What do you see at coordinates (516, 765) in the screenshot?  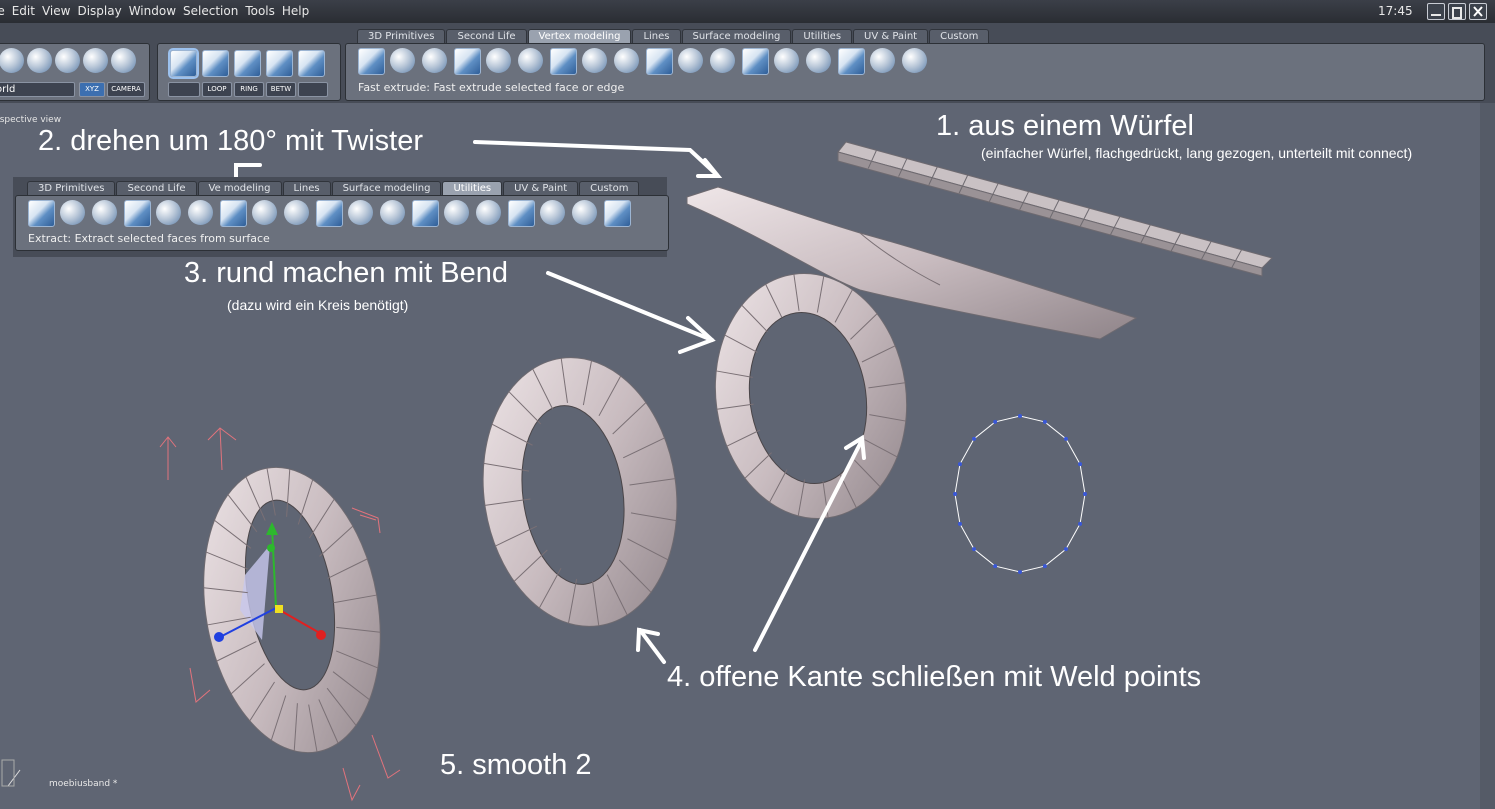 I see `annotation-step-5: 5. smooth 2` at bounding box center [516, 765].